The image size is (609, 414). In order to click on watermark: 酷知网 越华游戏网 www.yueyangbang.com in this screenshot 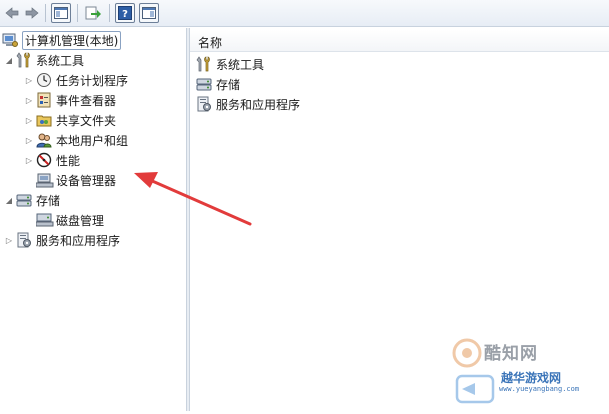, I will do `click(519, 366)`.